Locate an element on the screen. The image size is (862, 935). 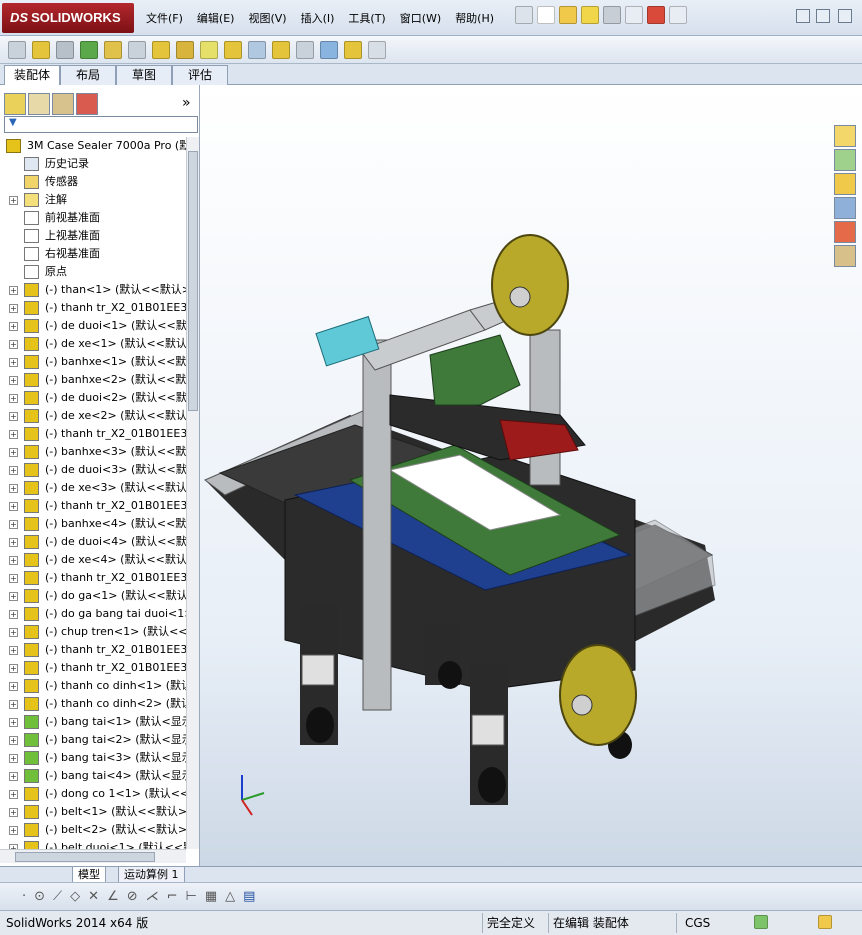
tree-item: + (-) belt<1> (默认<<默认>_ is located at coordinates (93, 812).